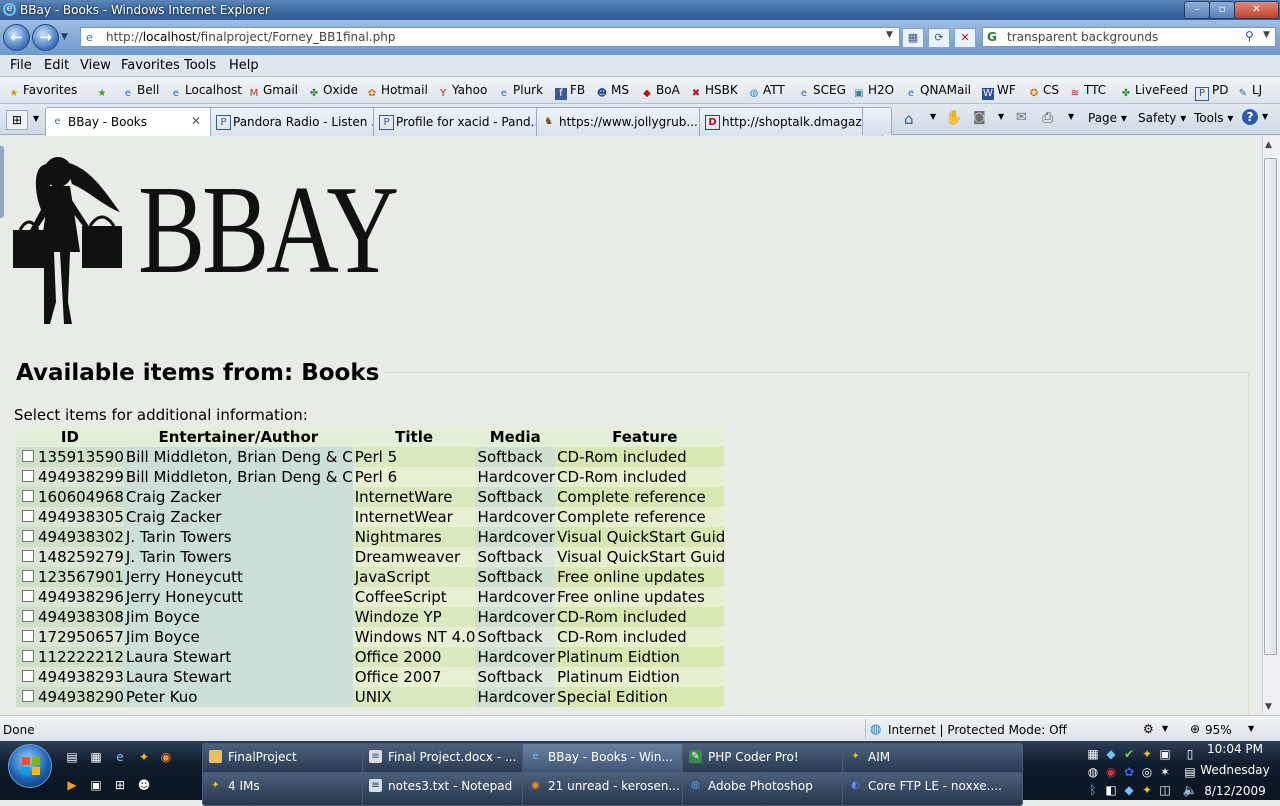 This screenshot has height=806, width=1280. What do you see at coordinates (64, 37) in the screenshot?
I see `recent-pages-dropdown: ▼` at bounding box center [64, 37].